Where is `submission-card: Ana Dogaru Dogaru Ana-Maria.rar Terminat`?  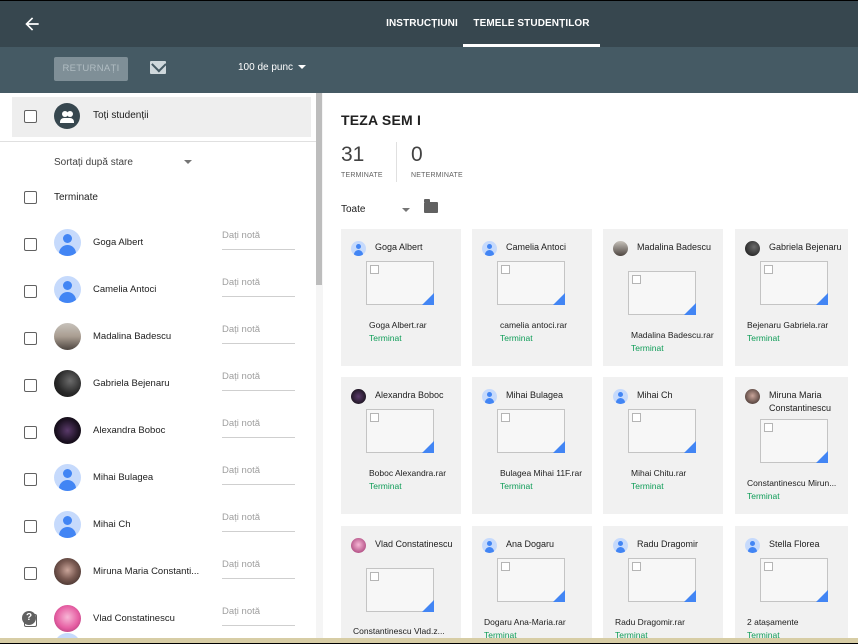
submission-card: Ana Dogaru Dogaru Ana-Maria.rar Terminat is located at coordinates (532, 585).